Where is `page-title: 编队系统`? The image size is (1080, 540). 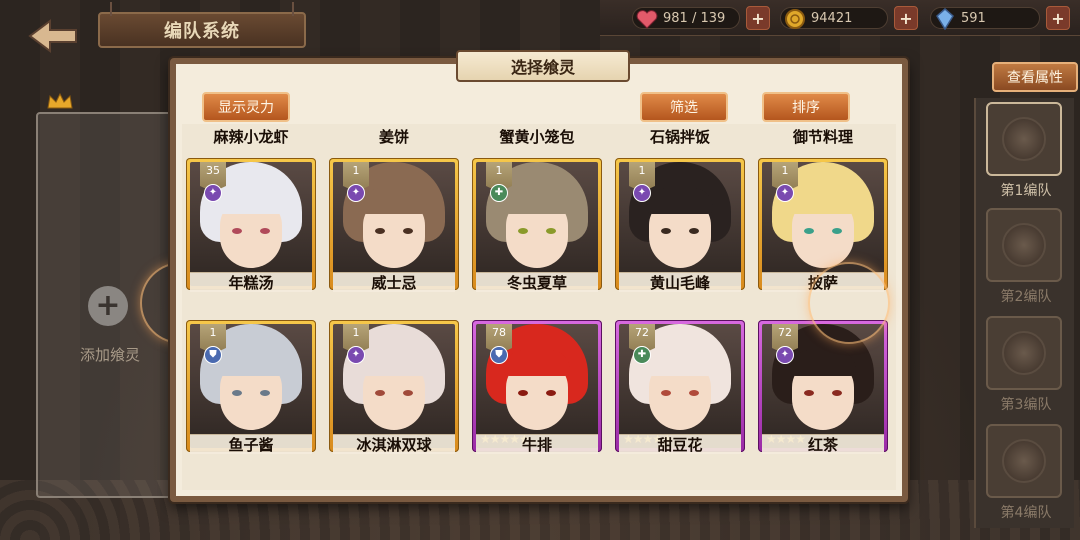
page-title: 编队系统 is located at coordinates (202, 25).